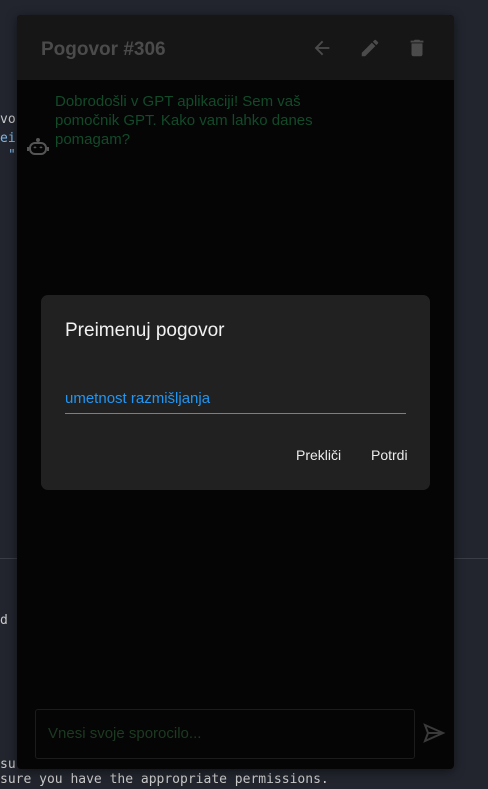  Describe the element at coordinates (318, 455) in the screenshot. I see `cancel-button: Prekliči` at that location.